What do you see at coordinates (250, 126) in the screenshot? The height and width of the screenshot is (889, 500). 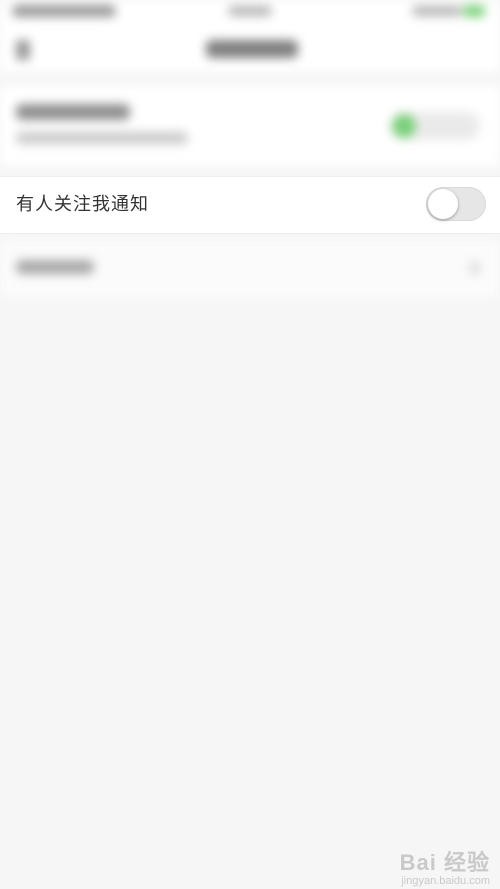 I see `setting-row-blurred` at bounding box center [250, 126].